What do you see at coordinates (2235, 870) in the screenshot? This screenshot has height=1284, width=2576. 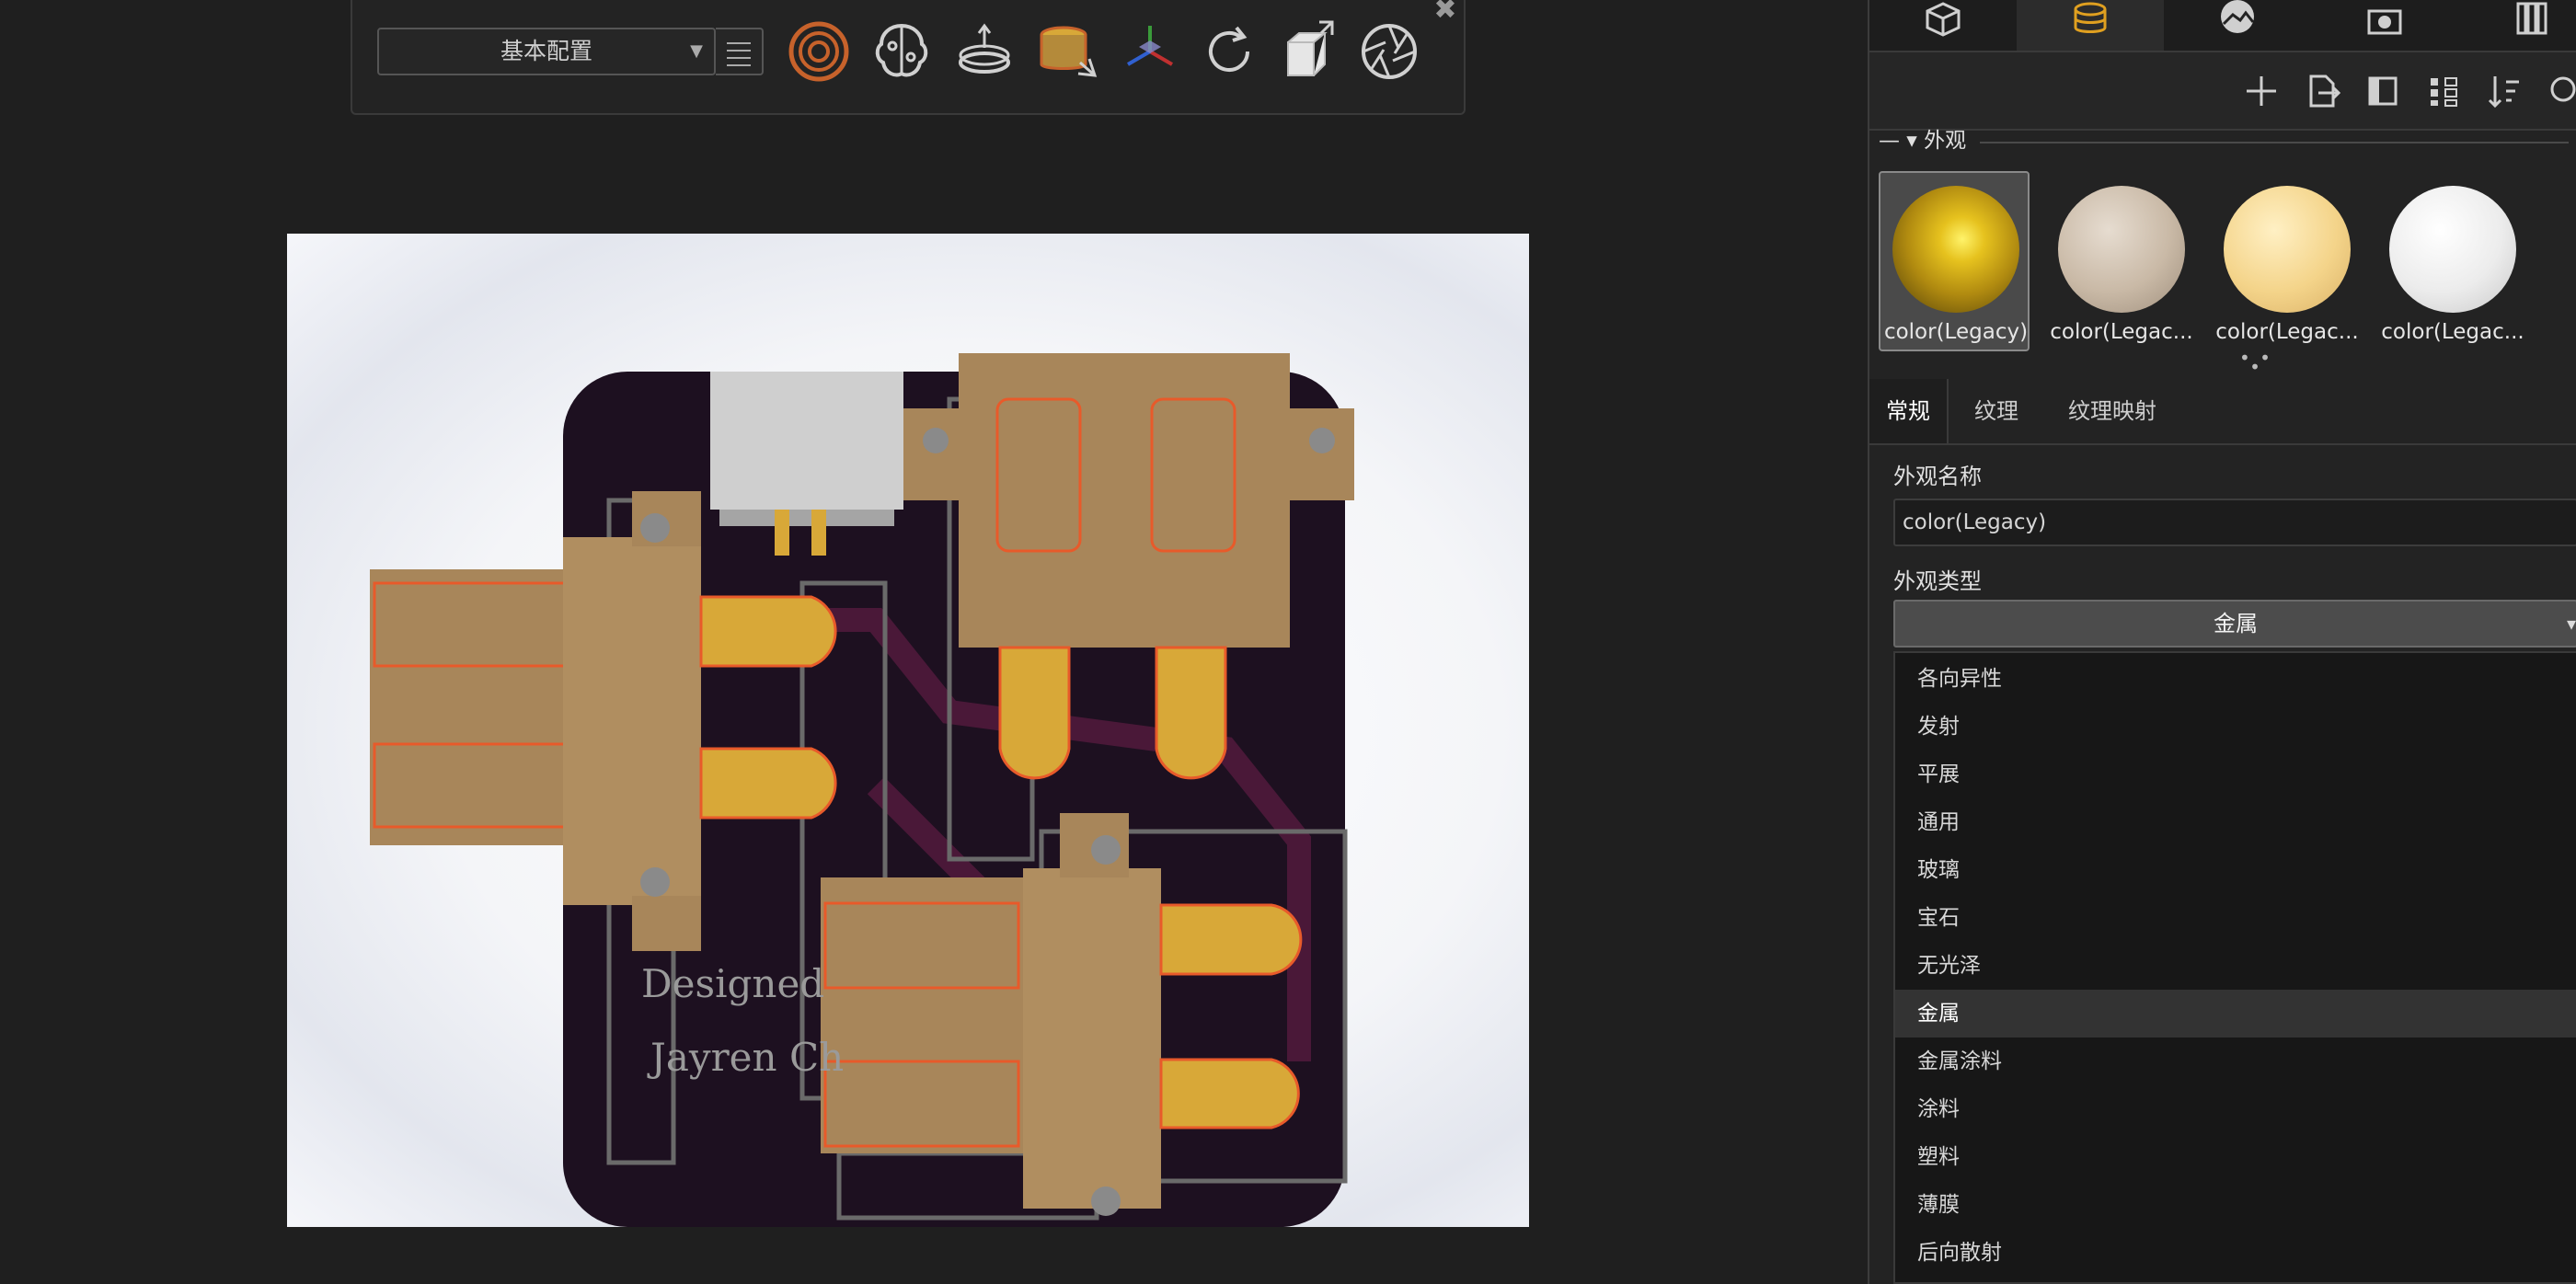 I see `dropdown-option: 玻璃` at bounding box center [2235, 870].